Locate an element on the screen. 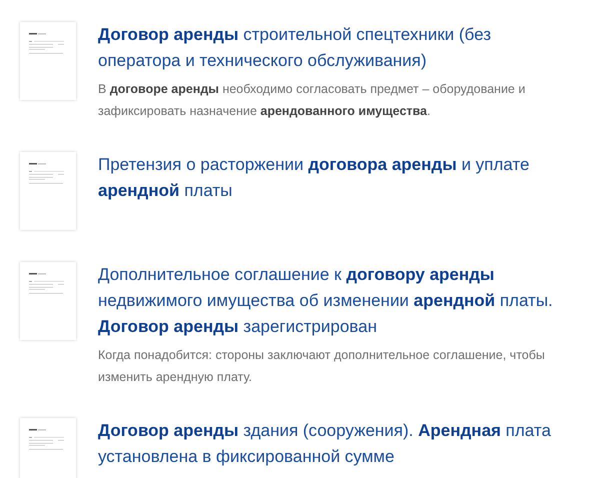 The height and width of the screenshot is (478, 598). document-description: Когда понадобится: стороны заключают дополнительное соглашение, чтобы изменить арендную плату. is located at coordinates (322, 366).